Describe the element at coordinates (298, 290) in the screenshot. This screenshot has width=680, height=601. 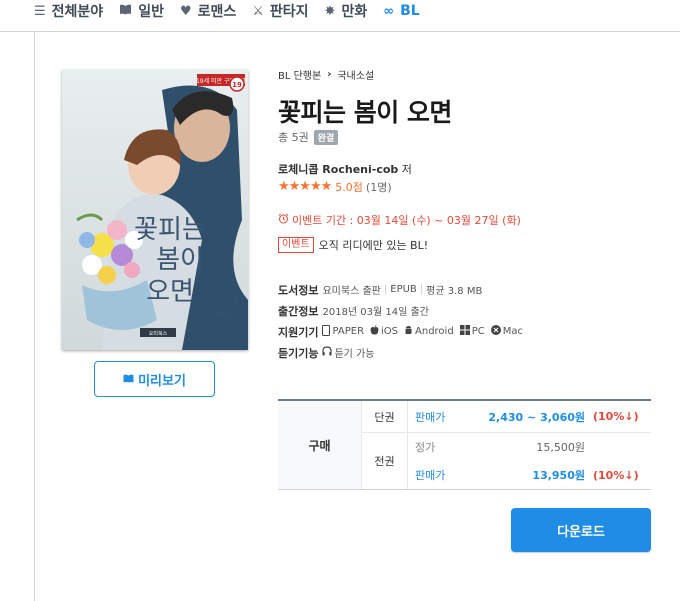
I see `meta-label: 도서정보` at that location.